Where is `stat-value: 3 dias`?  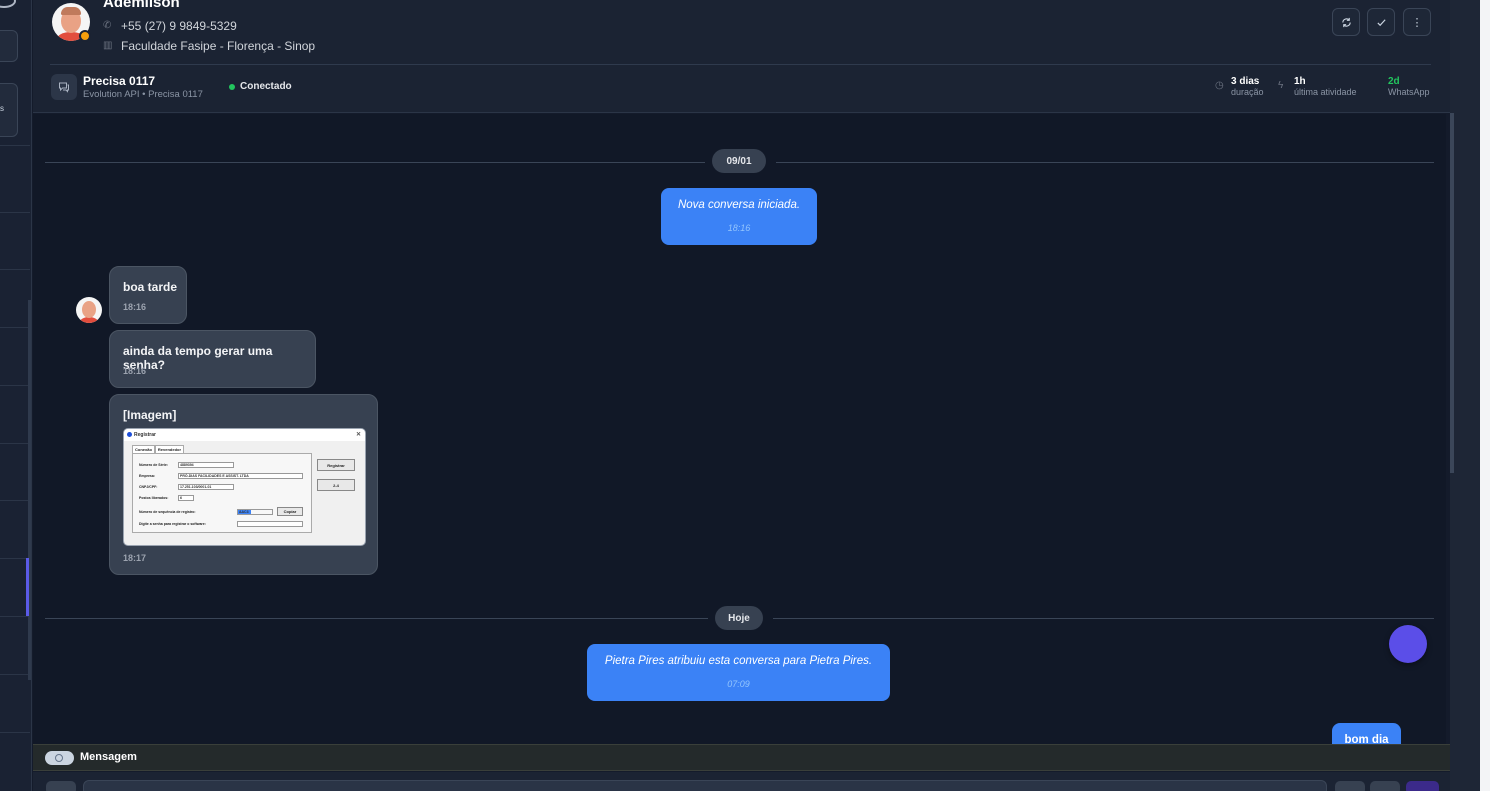
stat-value: 3 dias is located at coordinates (1245, 81).